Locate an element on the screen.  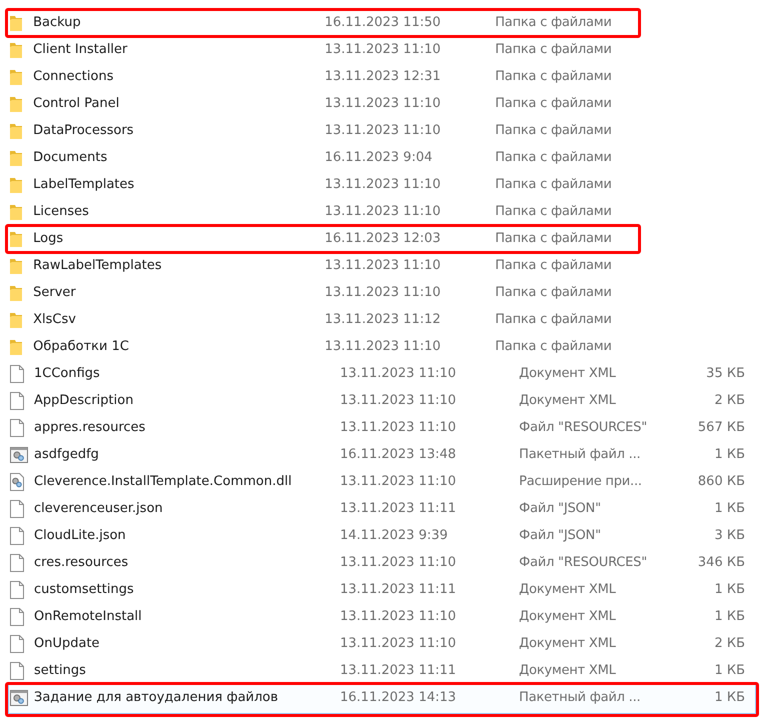
modified-date: 13.11.2023 12:31 is located at coordinates (383, 76).